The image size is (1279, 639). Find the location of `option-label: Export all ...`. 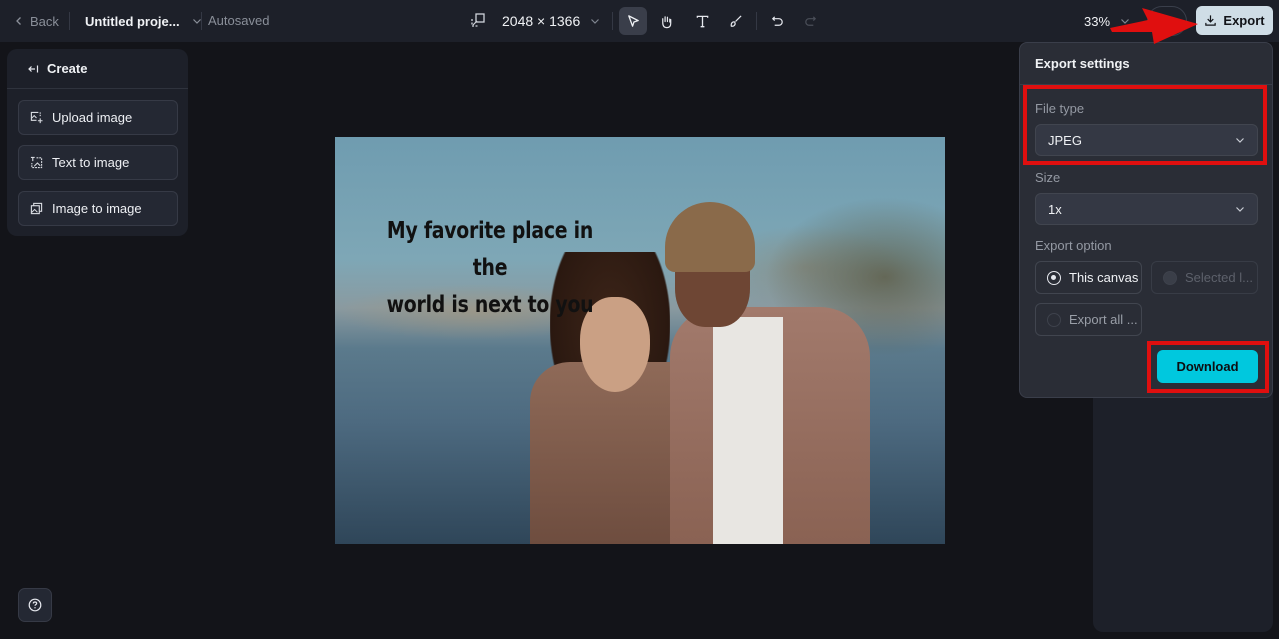

option-label: Export all ... is located at coordinates (1103, 319).